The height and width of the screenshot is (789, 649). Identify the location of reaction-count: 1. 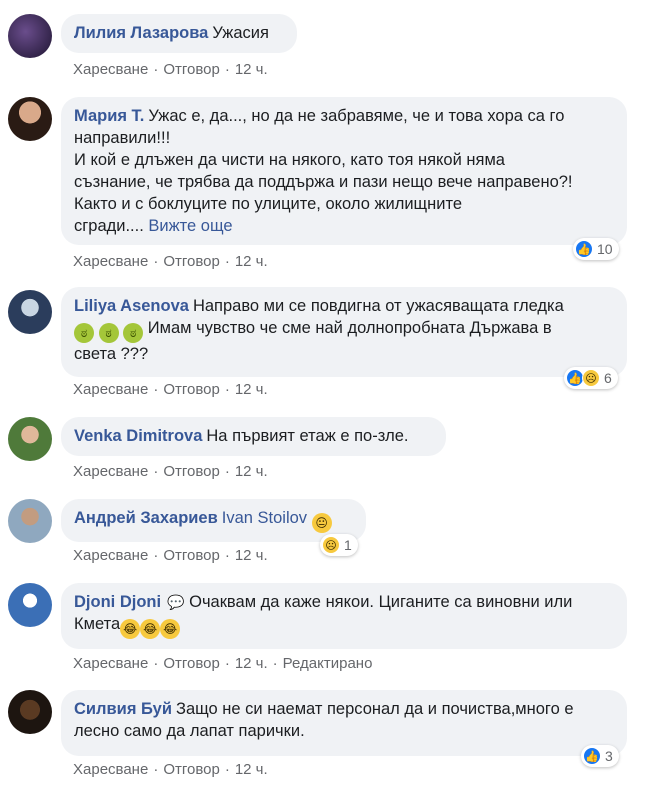
(348, 545).